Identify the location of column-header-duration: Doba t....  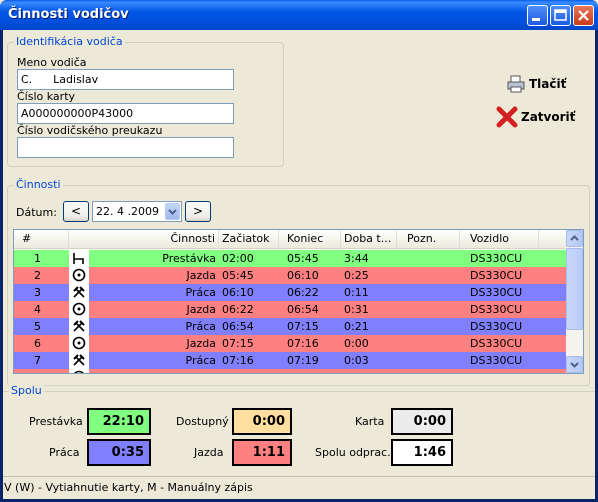
(369, 239).